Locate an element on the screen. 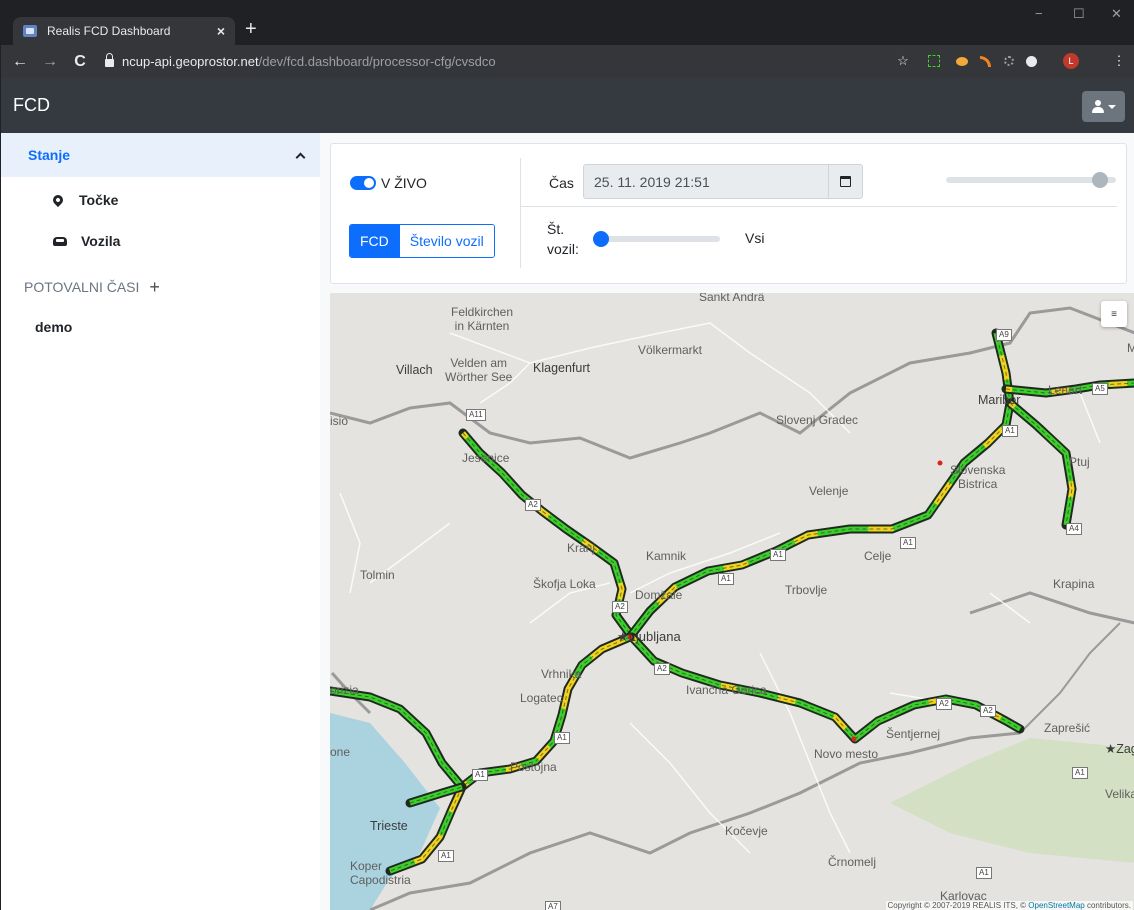  map-label-sankt-andra: Sankt Andrä is located at coordinates (732, 298).